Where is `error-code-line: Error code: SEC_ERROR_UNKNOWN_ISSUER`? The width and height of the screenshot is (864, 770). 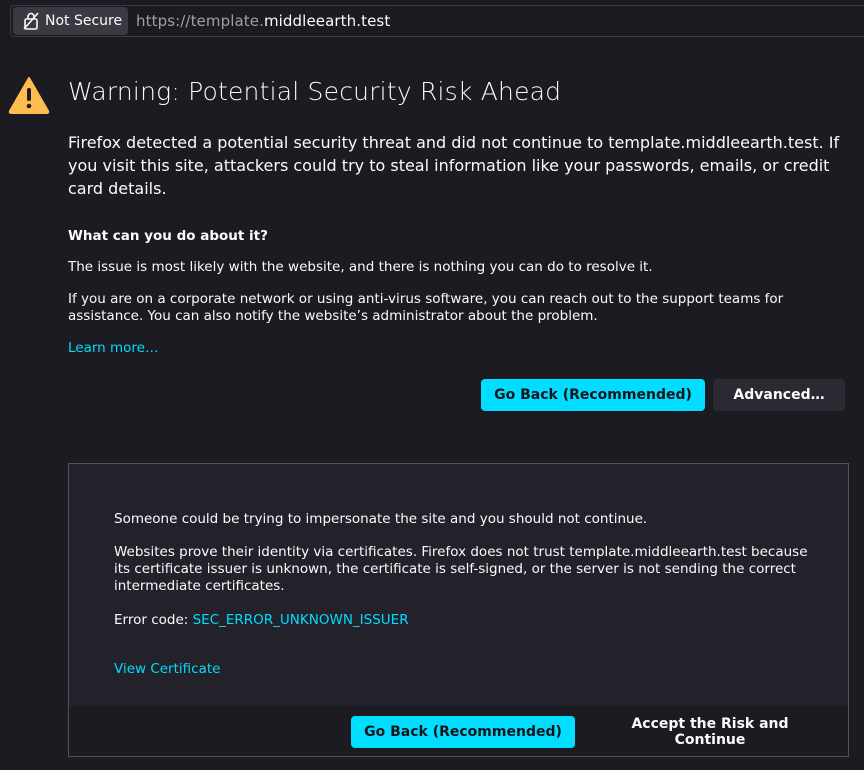
error-code-line: Error code: SEC_ERROR_UNKNOWN_ISSUER is located at coordinates (261, 620).